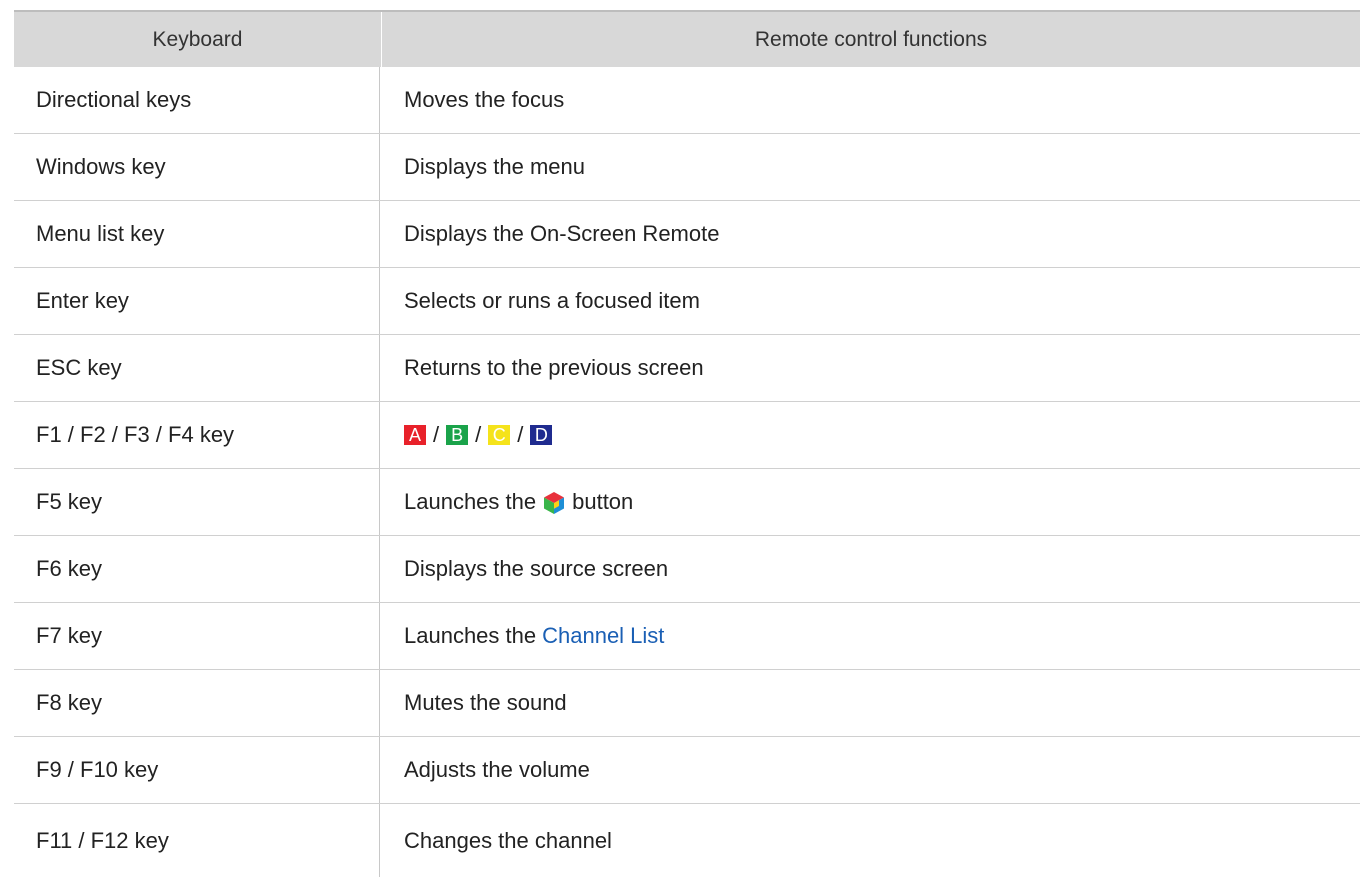 This screenshot has width=1360, height=881. I want to click on key-cell: F1 / F2 / F3 / F4 key, so click(197, 435).